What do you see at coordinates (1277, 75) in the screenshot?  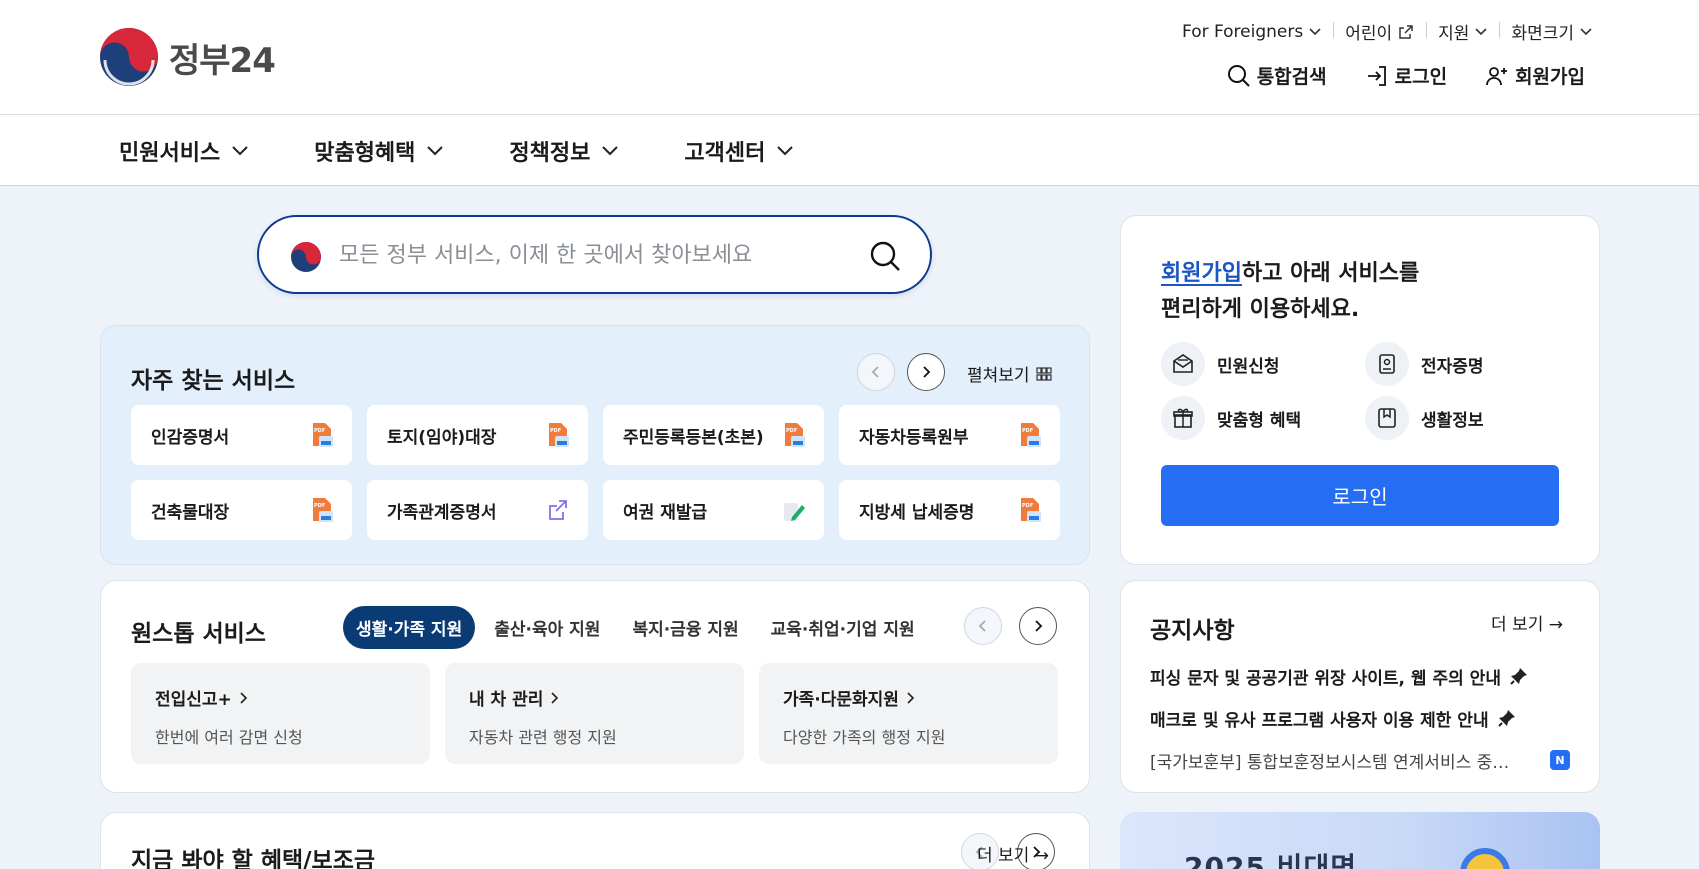 I see `integrated-search-button: 통합검색` at bounding box center [1277, 75].